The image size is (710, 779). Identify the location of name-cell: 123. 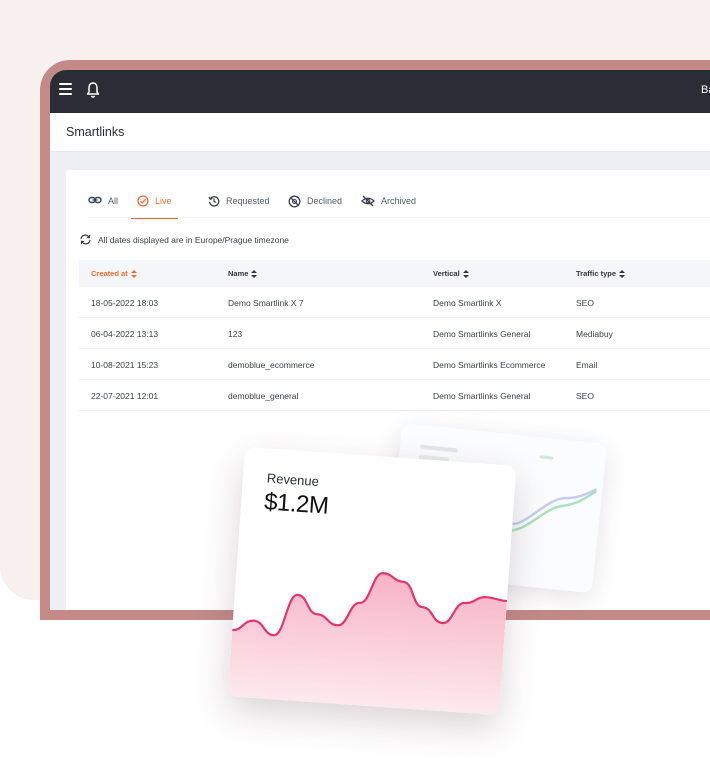
(235, 334).